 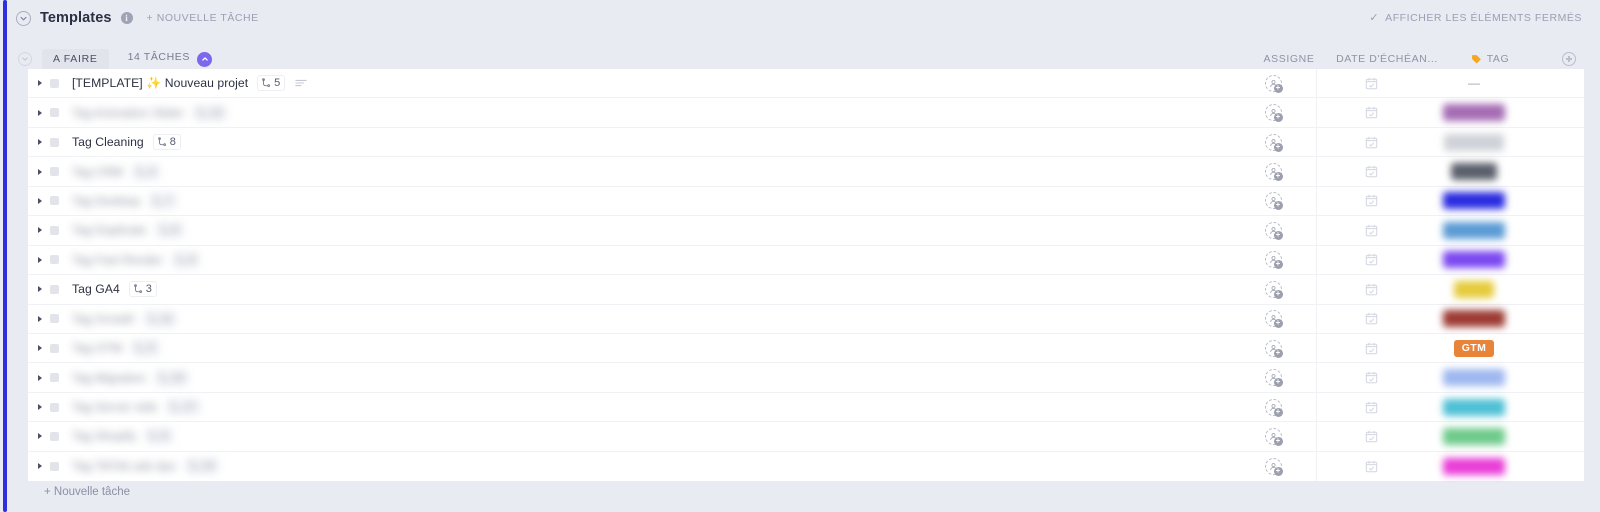 I want to click on table-row: Tag GA4 3 +, so click(x=806, y=290).